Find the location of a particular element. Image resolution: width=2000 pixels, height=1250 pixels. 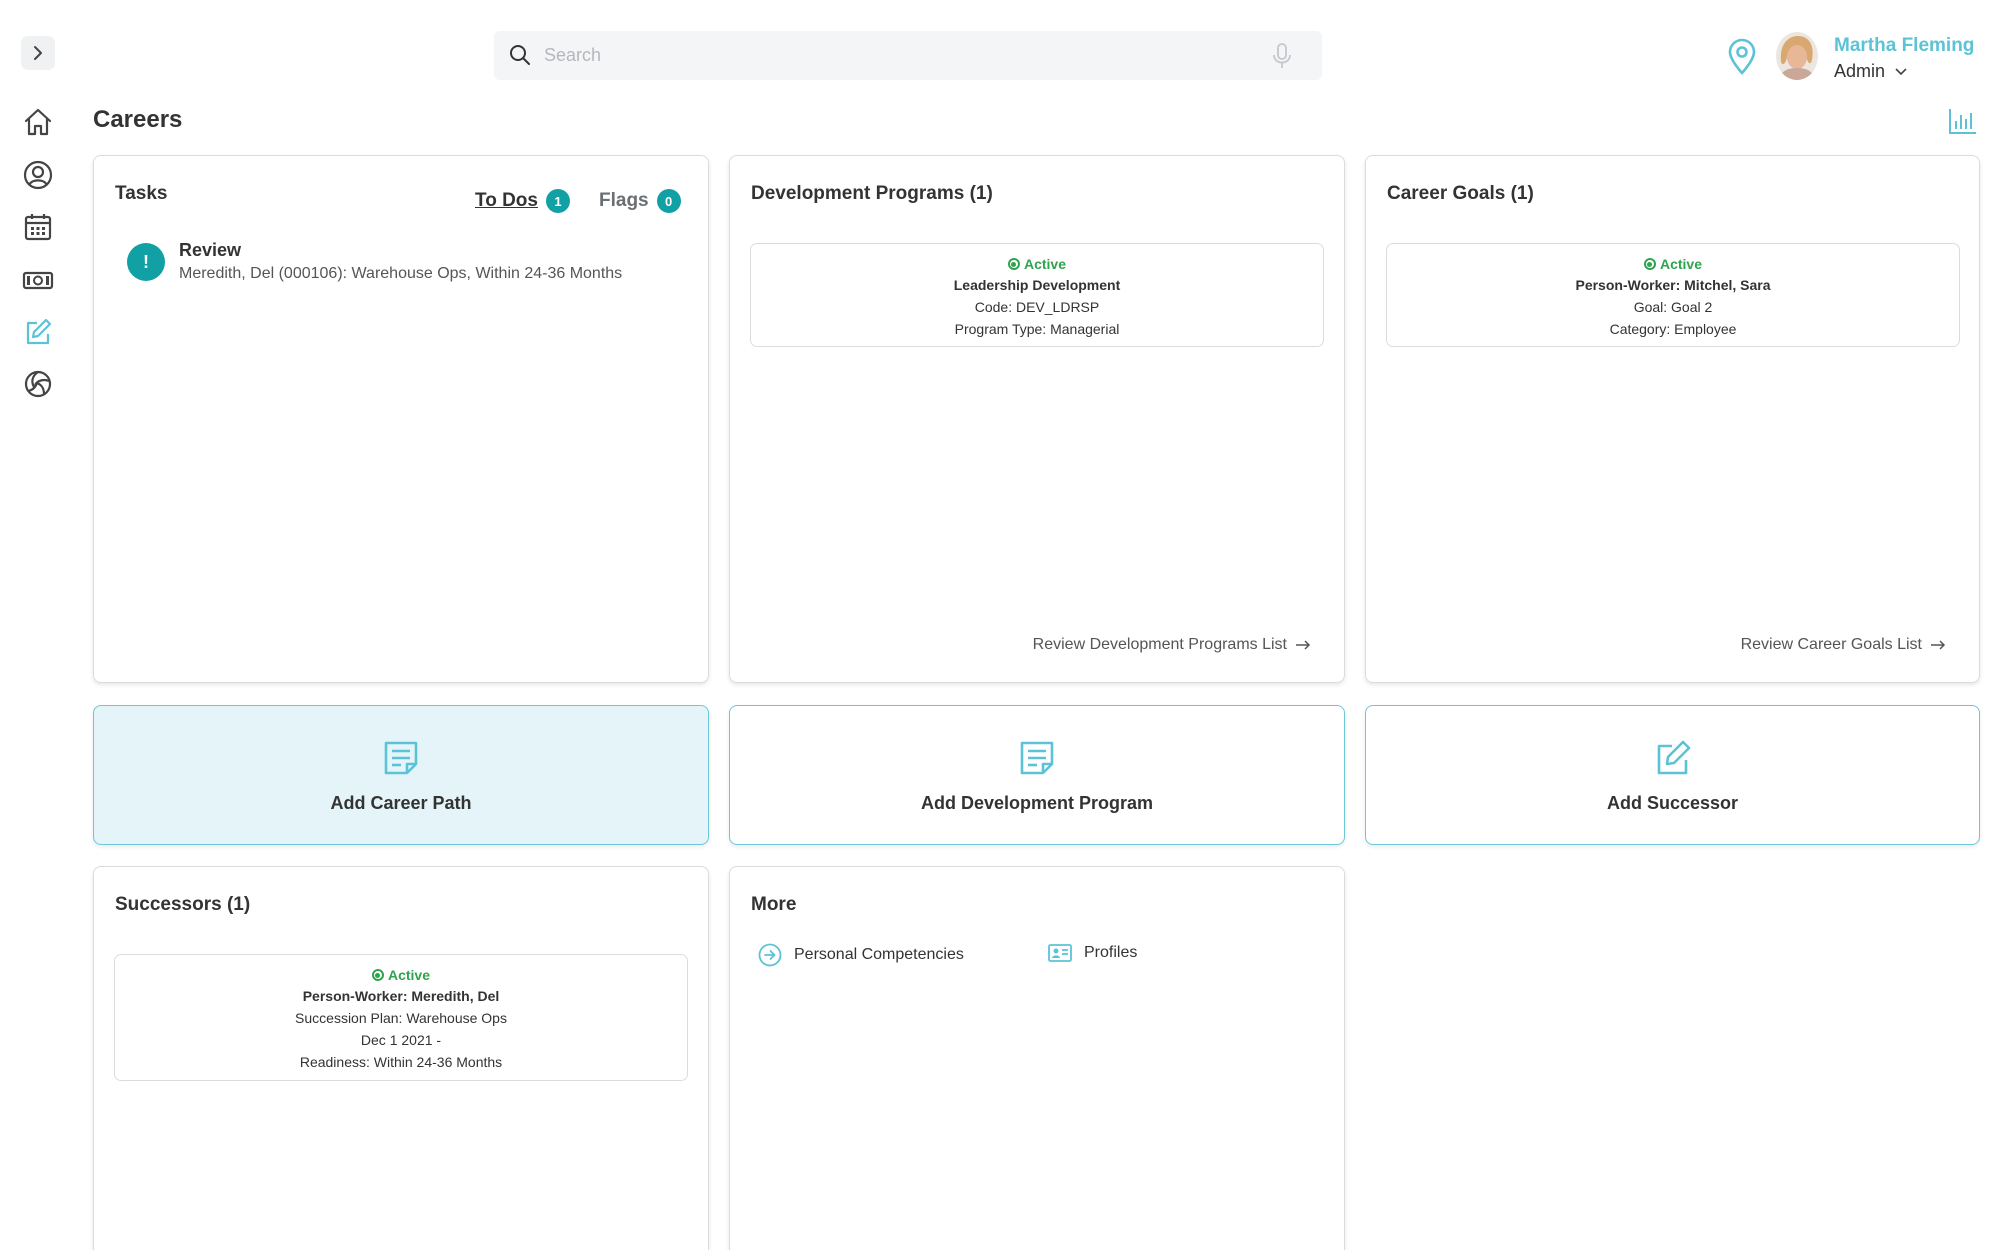

tab-todos: To Dos 1 is located at coordinates (522, 201).